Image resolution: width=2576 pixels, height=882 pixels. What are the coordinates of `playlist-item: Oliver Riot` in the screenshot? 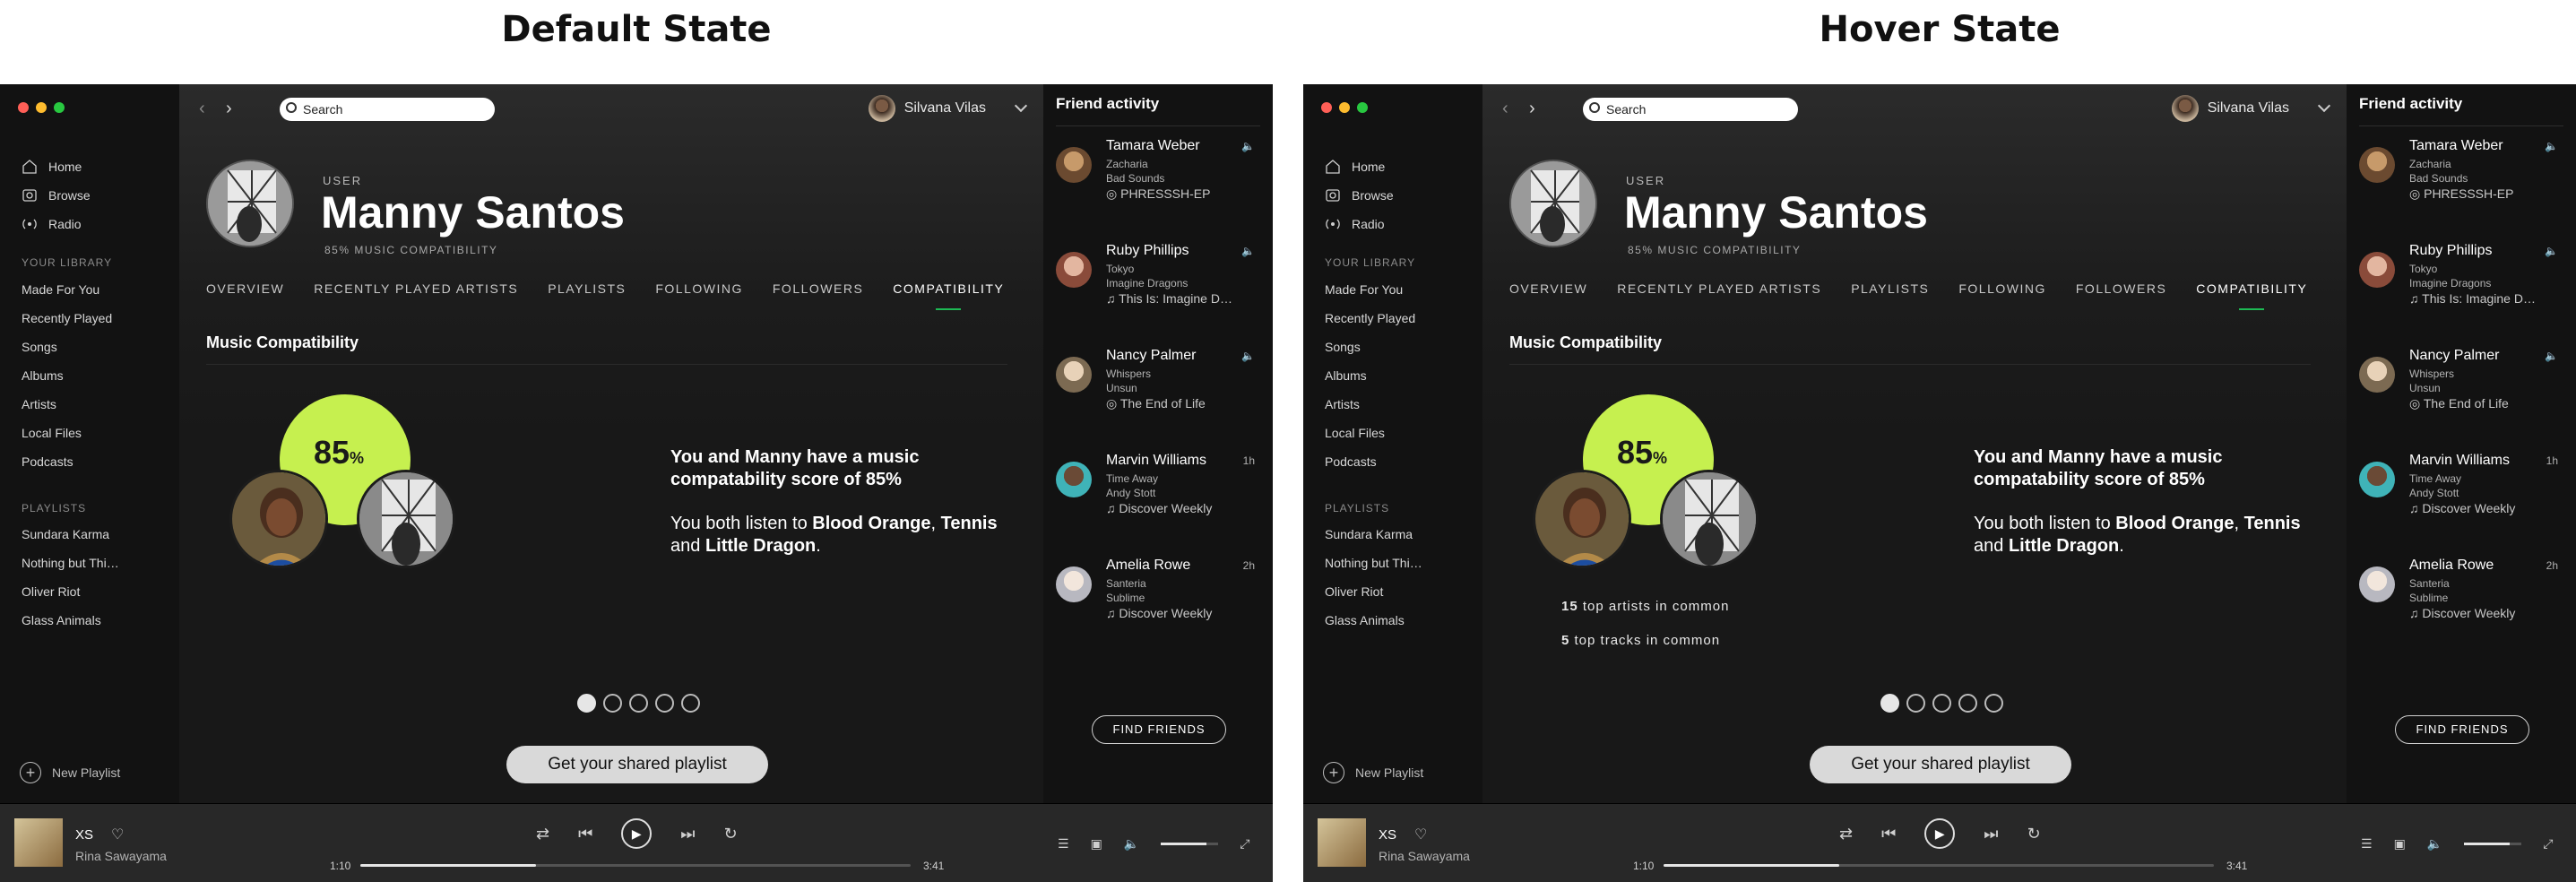 It's located at (1373, 591).